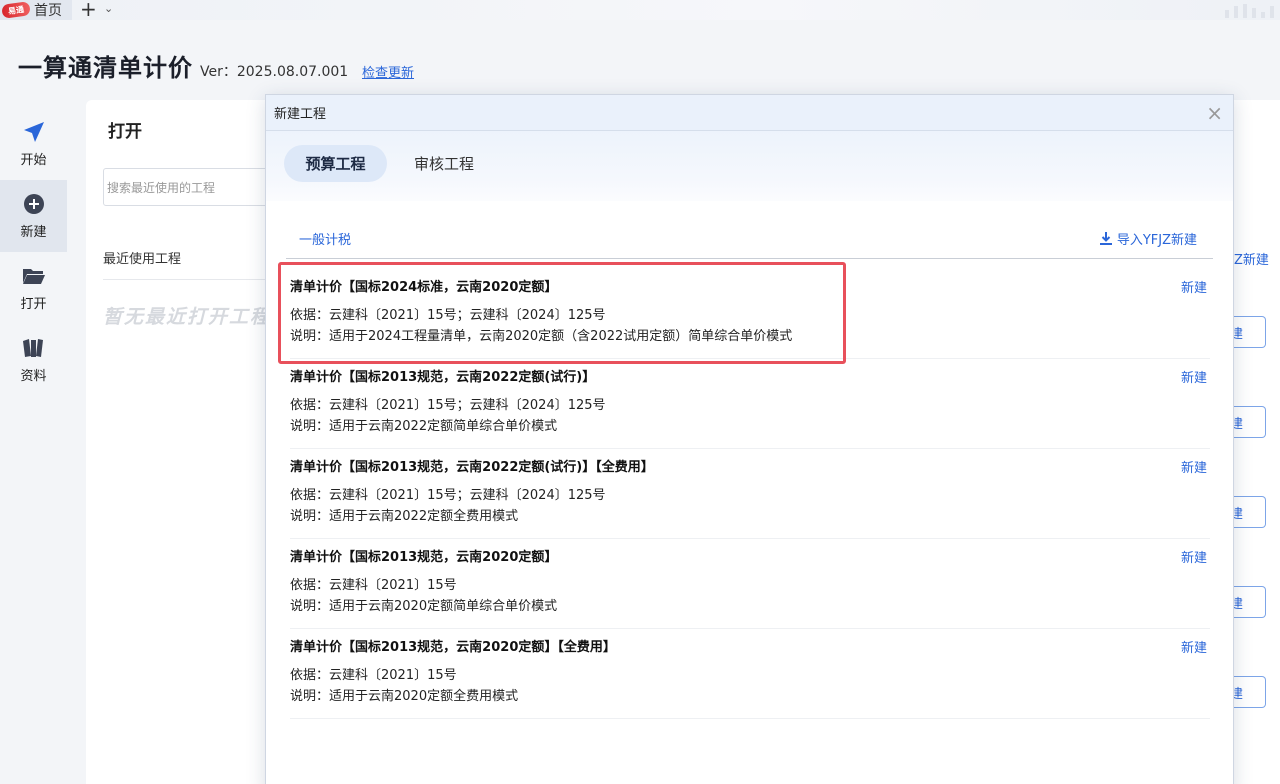 This screenshot has height=784, width=1280. I want to click on template-title: 清单计价【国标2024标准，云南2020定额】, so click(424, 287).